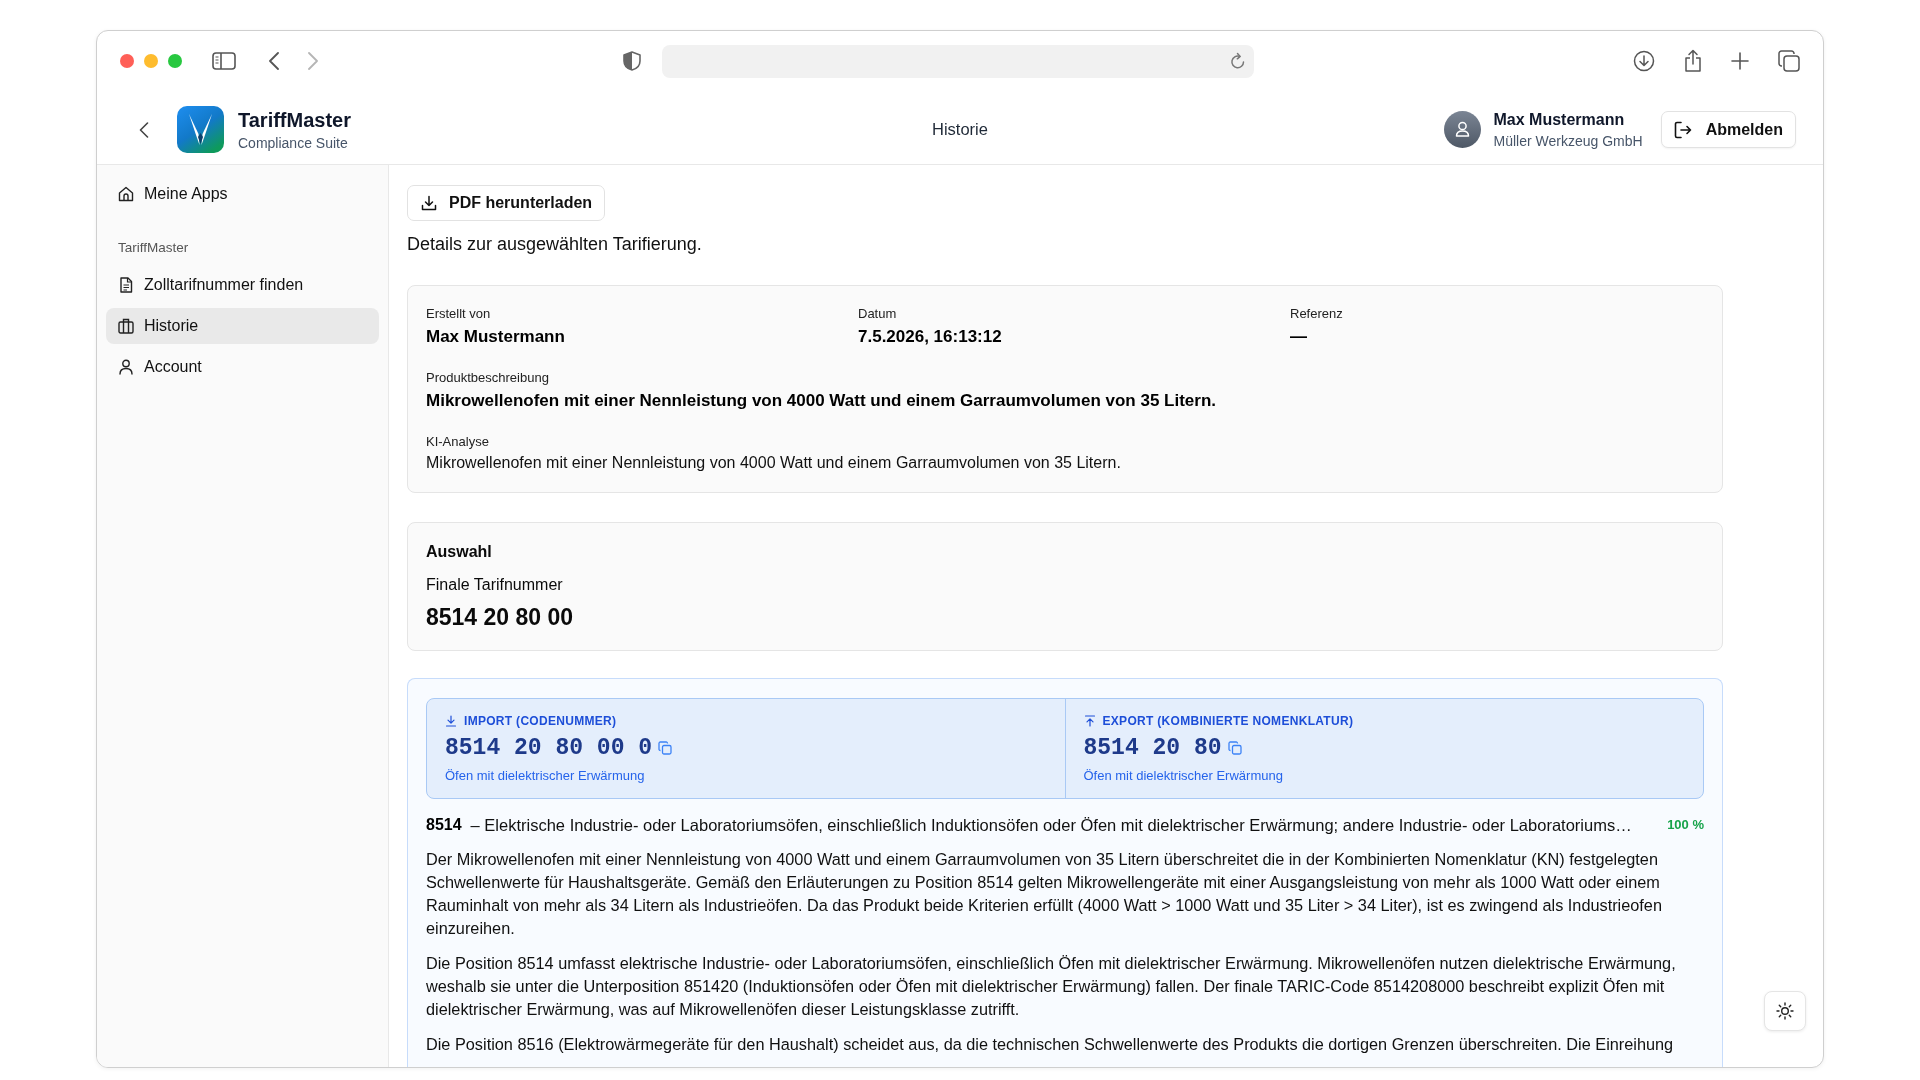 This screenshot has height=1080, width=1920. What do you see at coordinates (1050, 1044) in the screenshot?
I see `explanation-paragraph: Die Position 8516 (Elektrowärmegeräte für den Haushalt) scheidet aus, da die technischen Schwellenwerte des Produkts die dortigen Grenzen überschreiten. Die Einreihung` at bounding box center [1050, 1044].